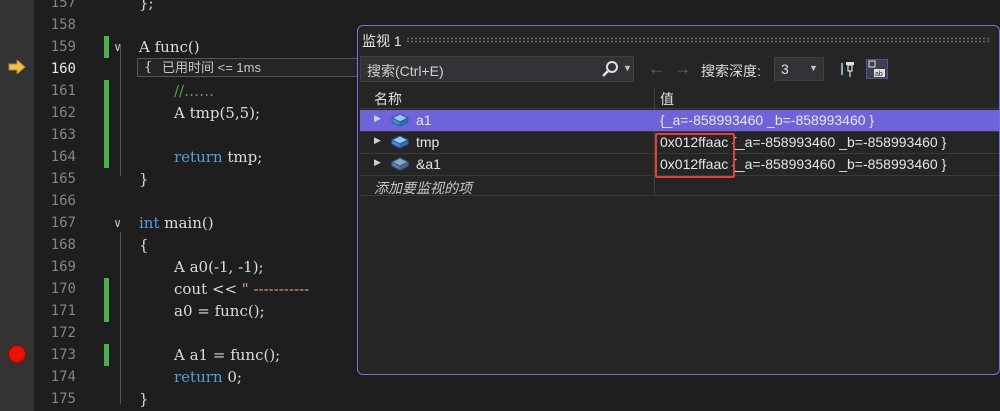 This screenshot has width=1000, height=411. I want to click on search-input: 搜索(Ctrl+E) ▼, so click(497, 69).